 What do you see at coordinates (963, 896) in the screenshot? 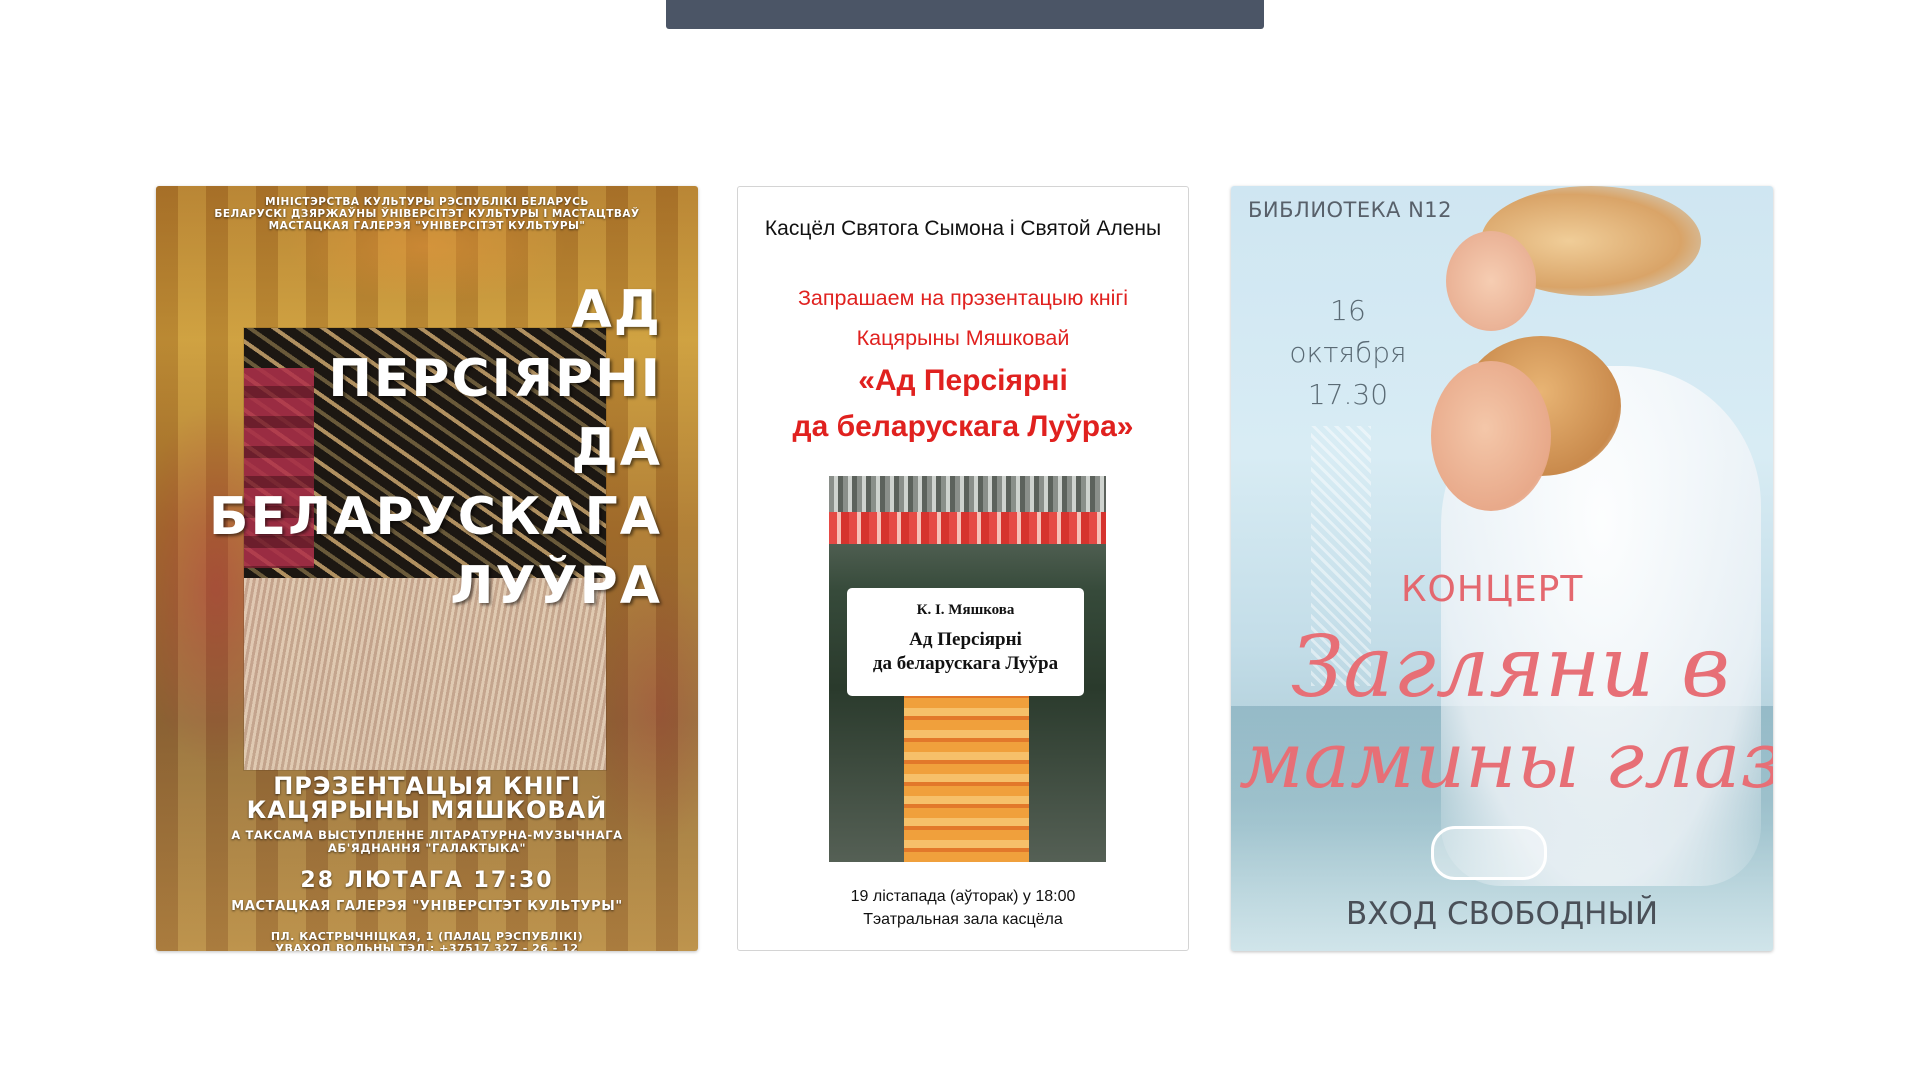
I see `event-datetime: 19 лістапада (аўторак) у 18:00` at bounding box center [963, 896].